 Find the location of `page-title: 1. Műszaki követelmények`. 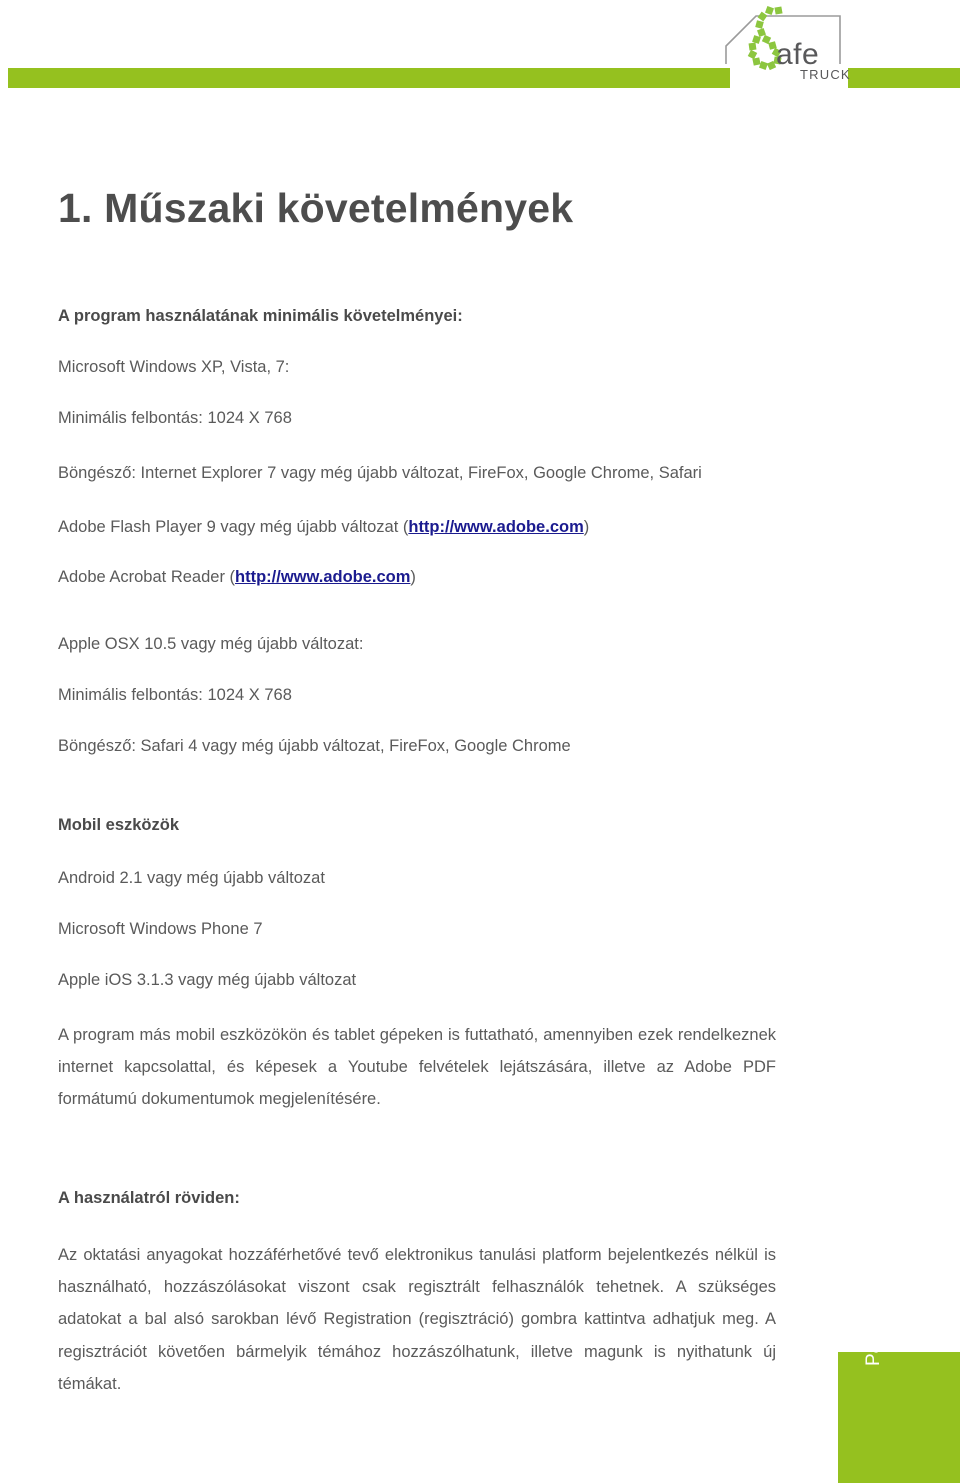

page-title: 1. Műszaki követelmények is located at coordinates (316, 208).